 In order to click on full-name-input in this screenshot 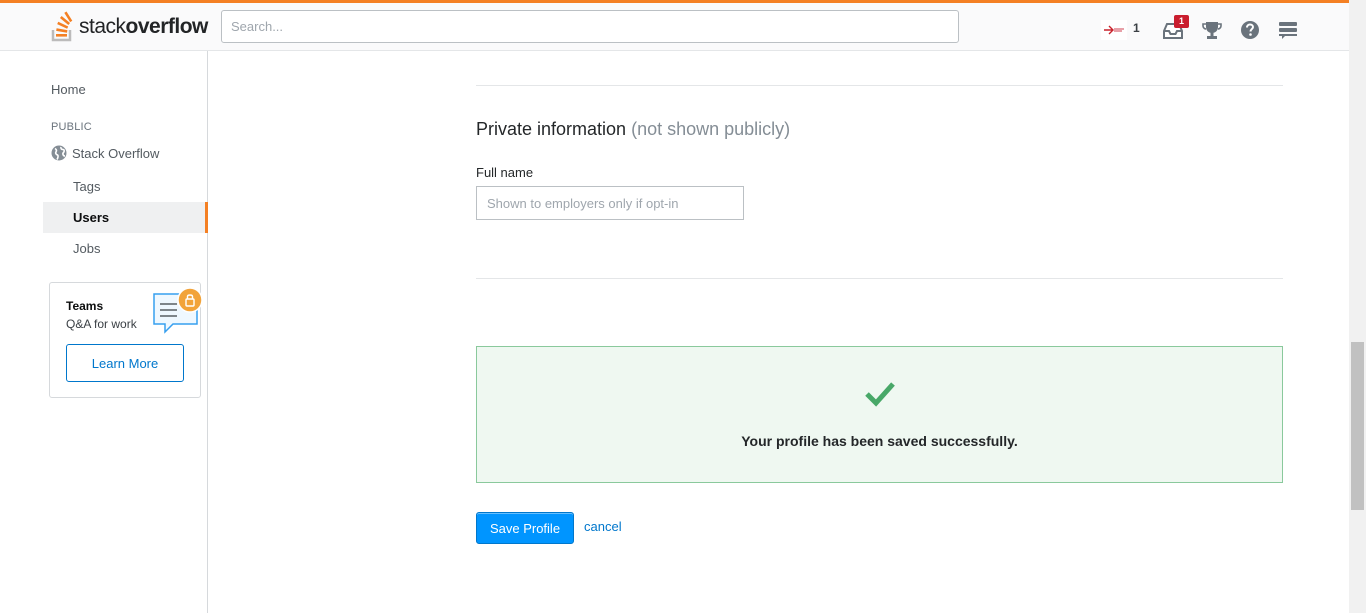, I will do `click(610, 203)`.